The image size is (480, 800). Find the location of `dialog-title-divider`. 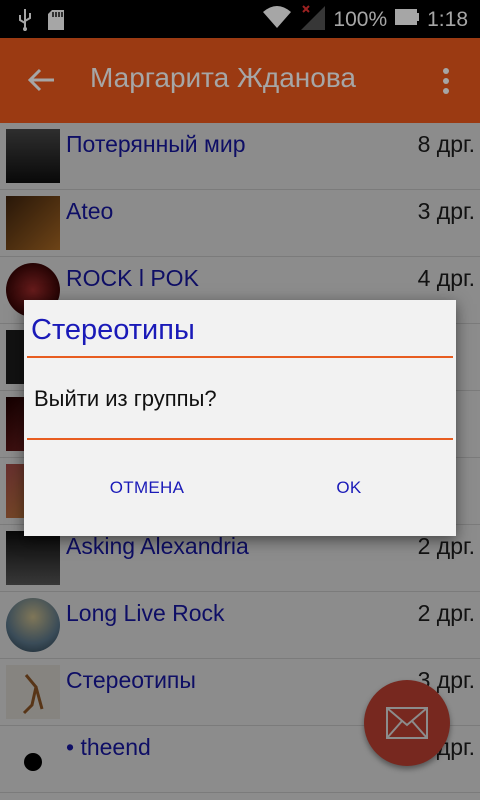

dialog-title-divider is located at coordinates (240, 357).